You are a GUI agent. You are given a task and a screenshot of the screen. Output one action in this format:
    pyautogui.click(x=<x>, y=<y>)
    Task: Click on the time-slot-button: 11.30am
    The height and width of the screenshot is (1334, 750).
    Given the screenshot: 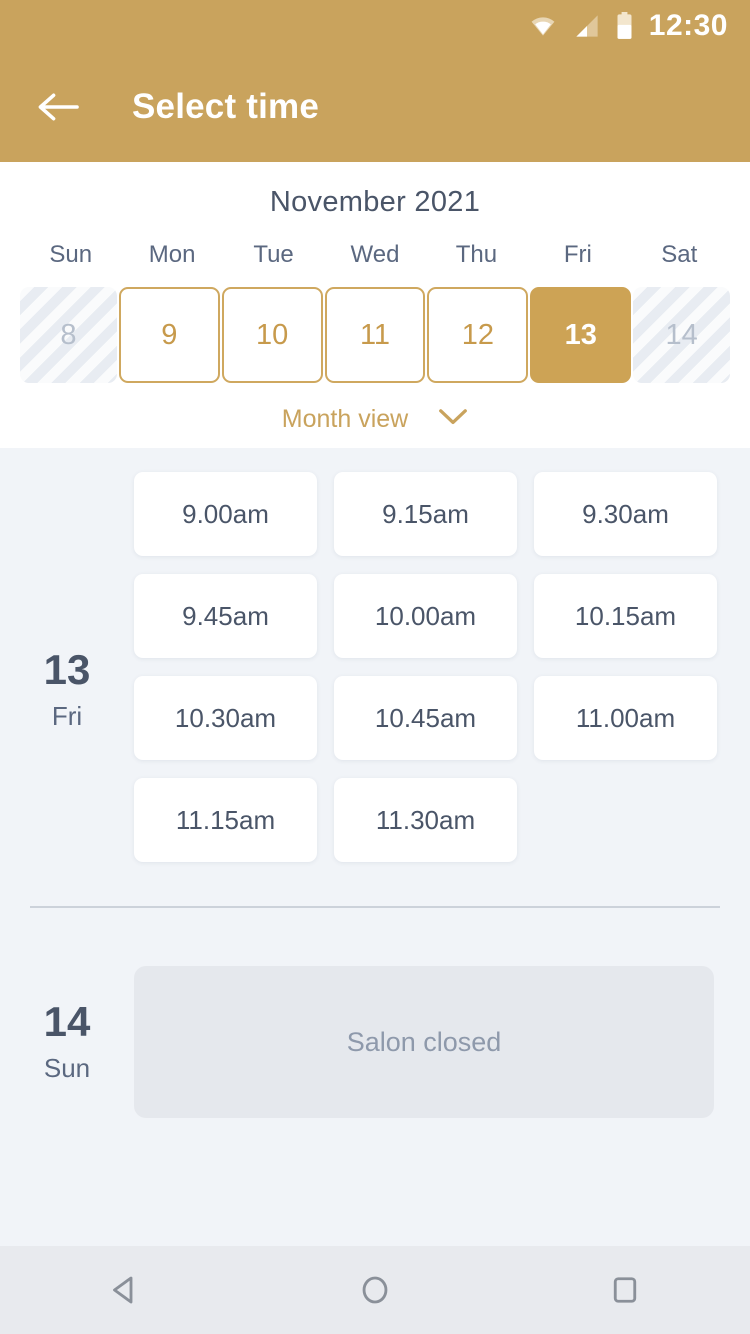 What is the action you would take?
    pyautogui.click(x=425, y=820)
    